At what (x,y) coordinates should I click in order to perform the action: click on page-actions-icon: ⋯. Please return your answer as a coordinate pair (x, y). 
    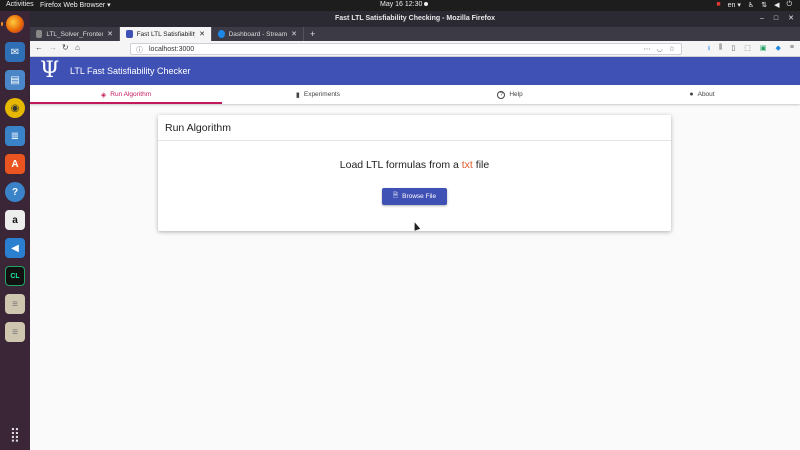
    Looking at the image, I should click on (647, 49).